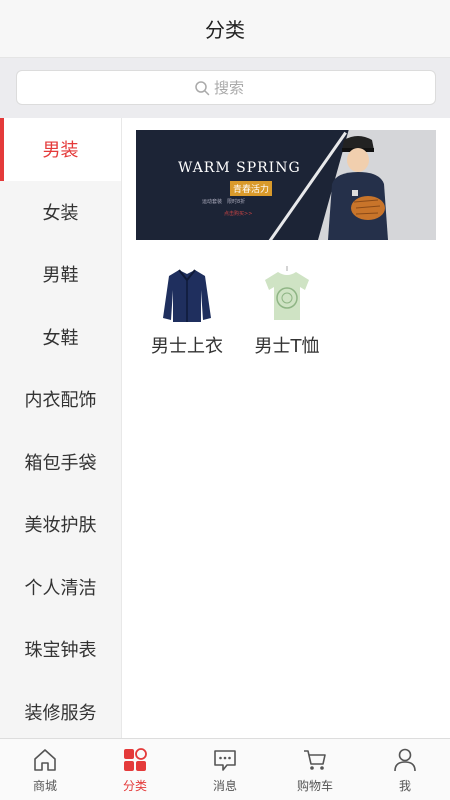 Image resolution: width=450 pixels, height=800 pixels. I want to click on sidebar-item-beauty: 美妆护肤, so click(60, 524).